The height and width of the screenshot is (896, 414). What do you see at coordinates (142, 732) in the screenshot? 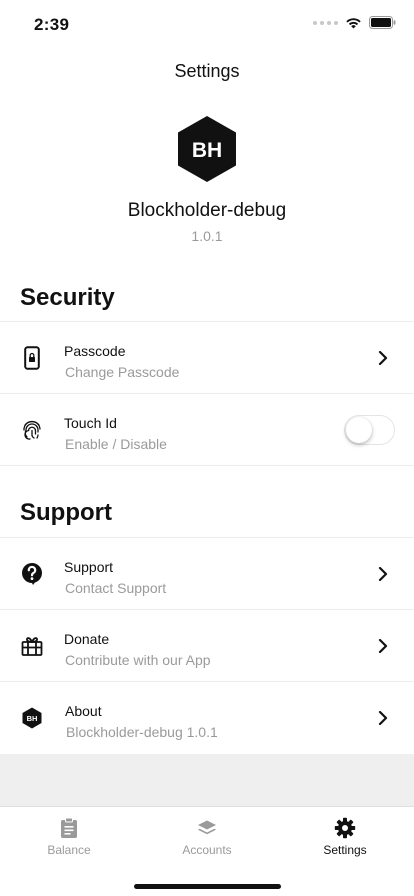
I see `about-subtitle: Blockholder-debug 1.0.1` at bounding box center [142, 732].